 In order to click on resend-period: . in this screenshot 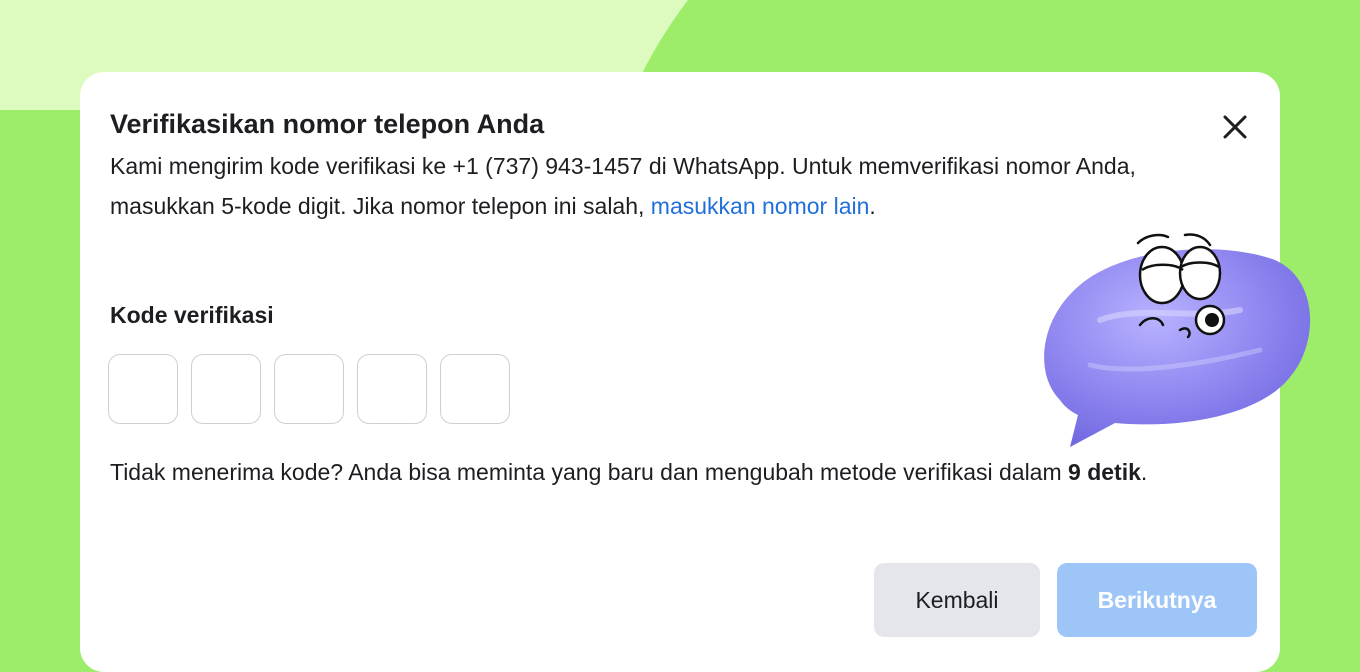, I will do `click(1144, 472)`.